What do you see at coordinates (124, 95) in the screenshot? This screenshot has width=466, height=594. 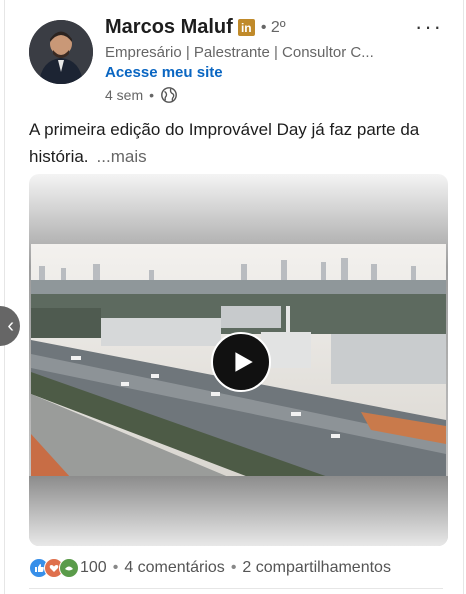 I see `post-time: 4 sem` at bounding box center [124, 95].